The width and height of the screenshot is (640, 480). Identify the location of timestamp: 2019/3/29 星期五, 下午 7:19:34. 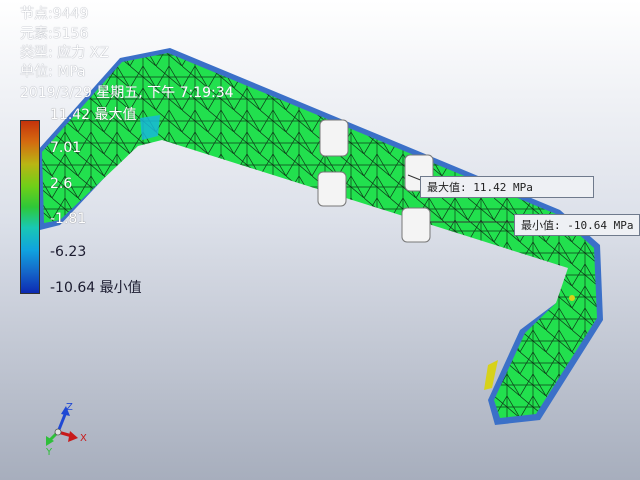
(127, 93).